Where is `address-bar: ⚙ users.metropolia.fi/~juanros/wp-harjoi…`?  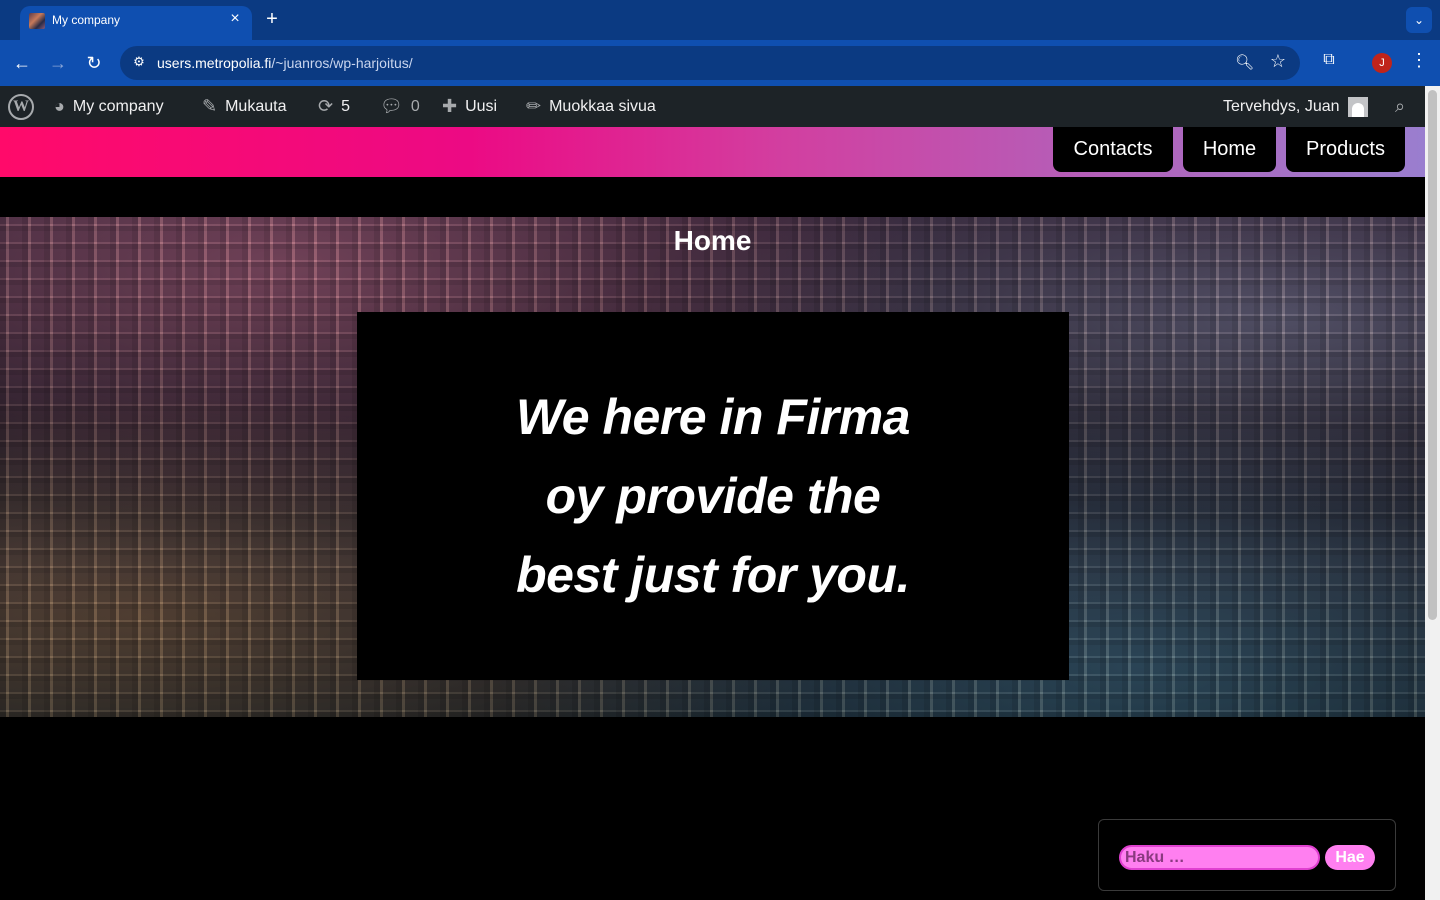 address-bar: ⚙ users.metropolia.fi/~juanros/wp-harjoi… is located at coordinates (710, 63).